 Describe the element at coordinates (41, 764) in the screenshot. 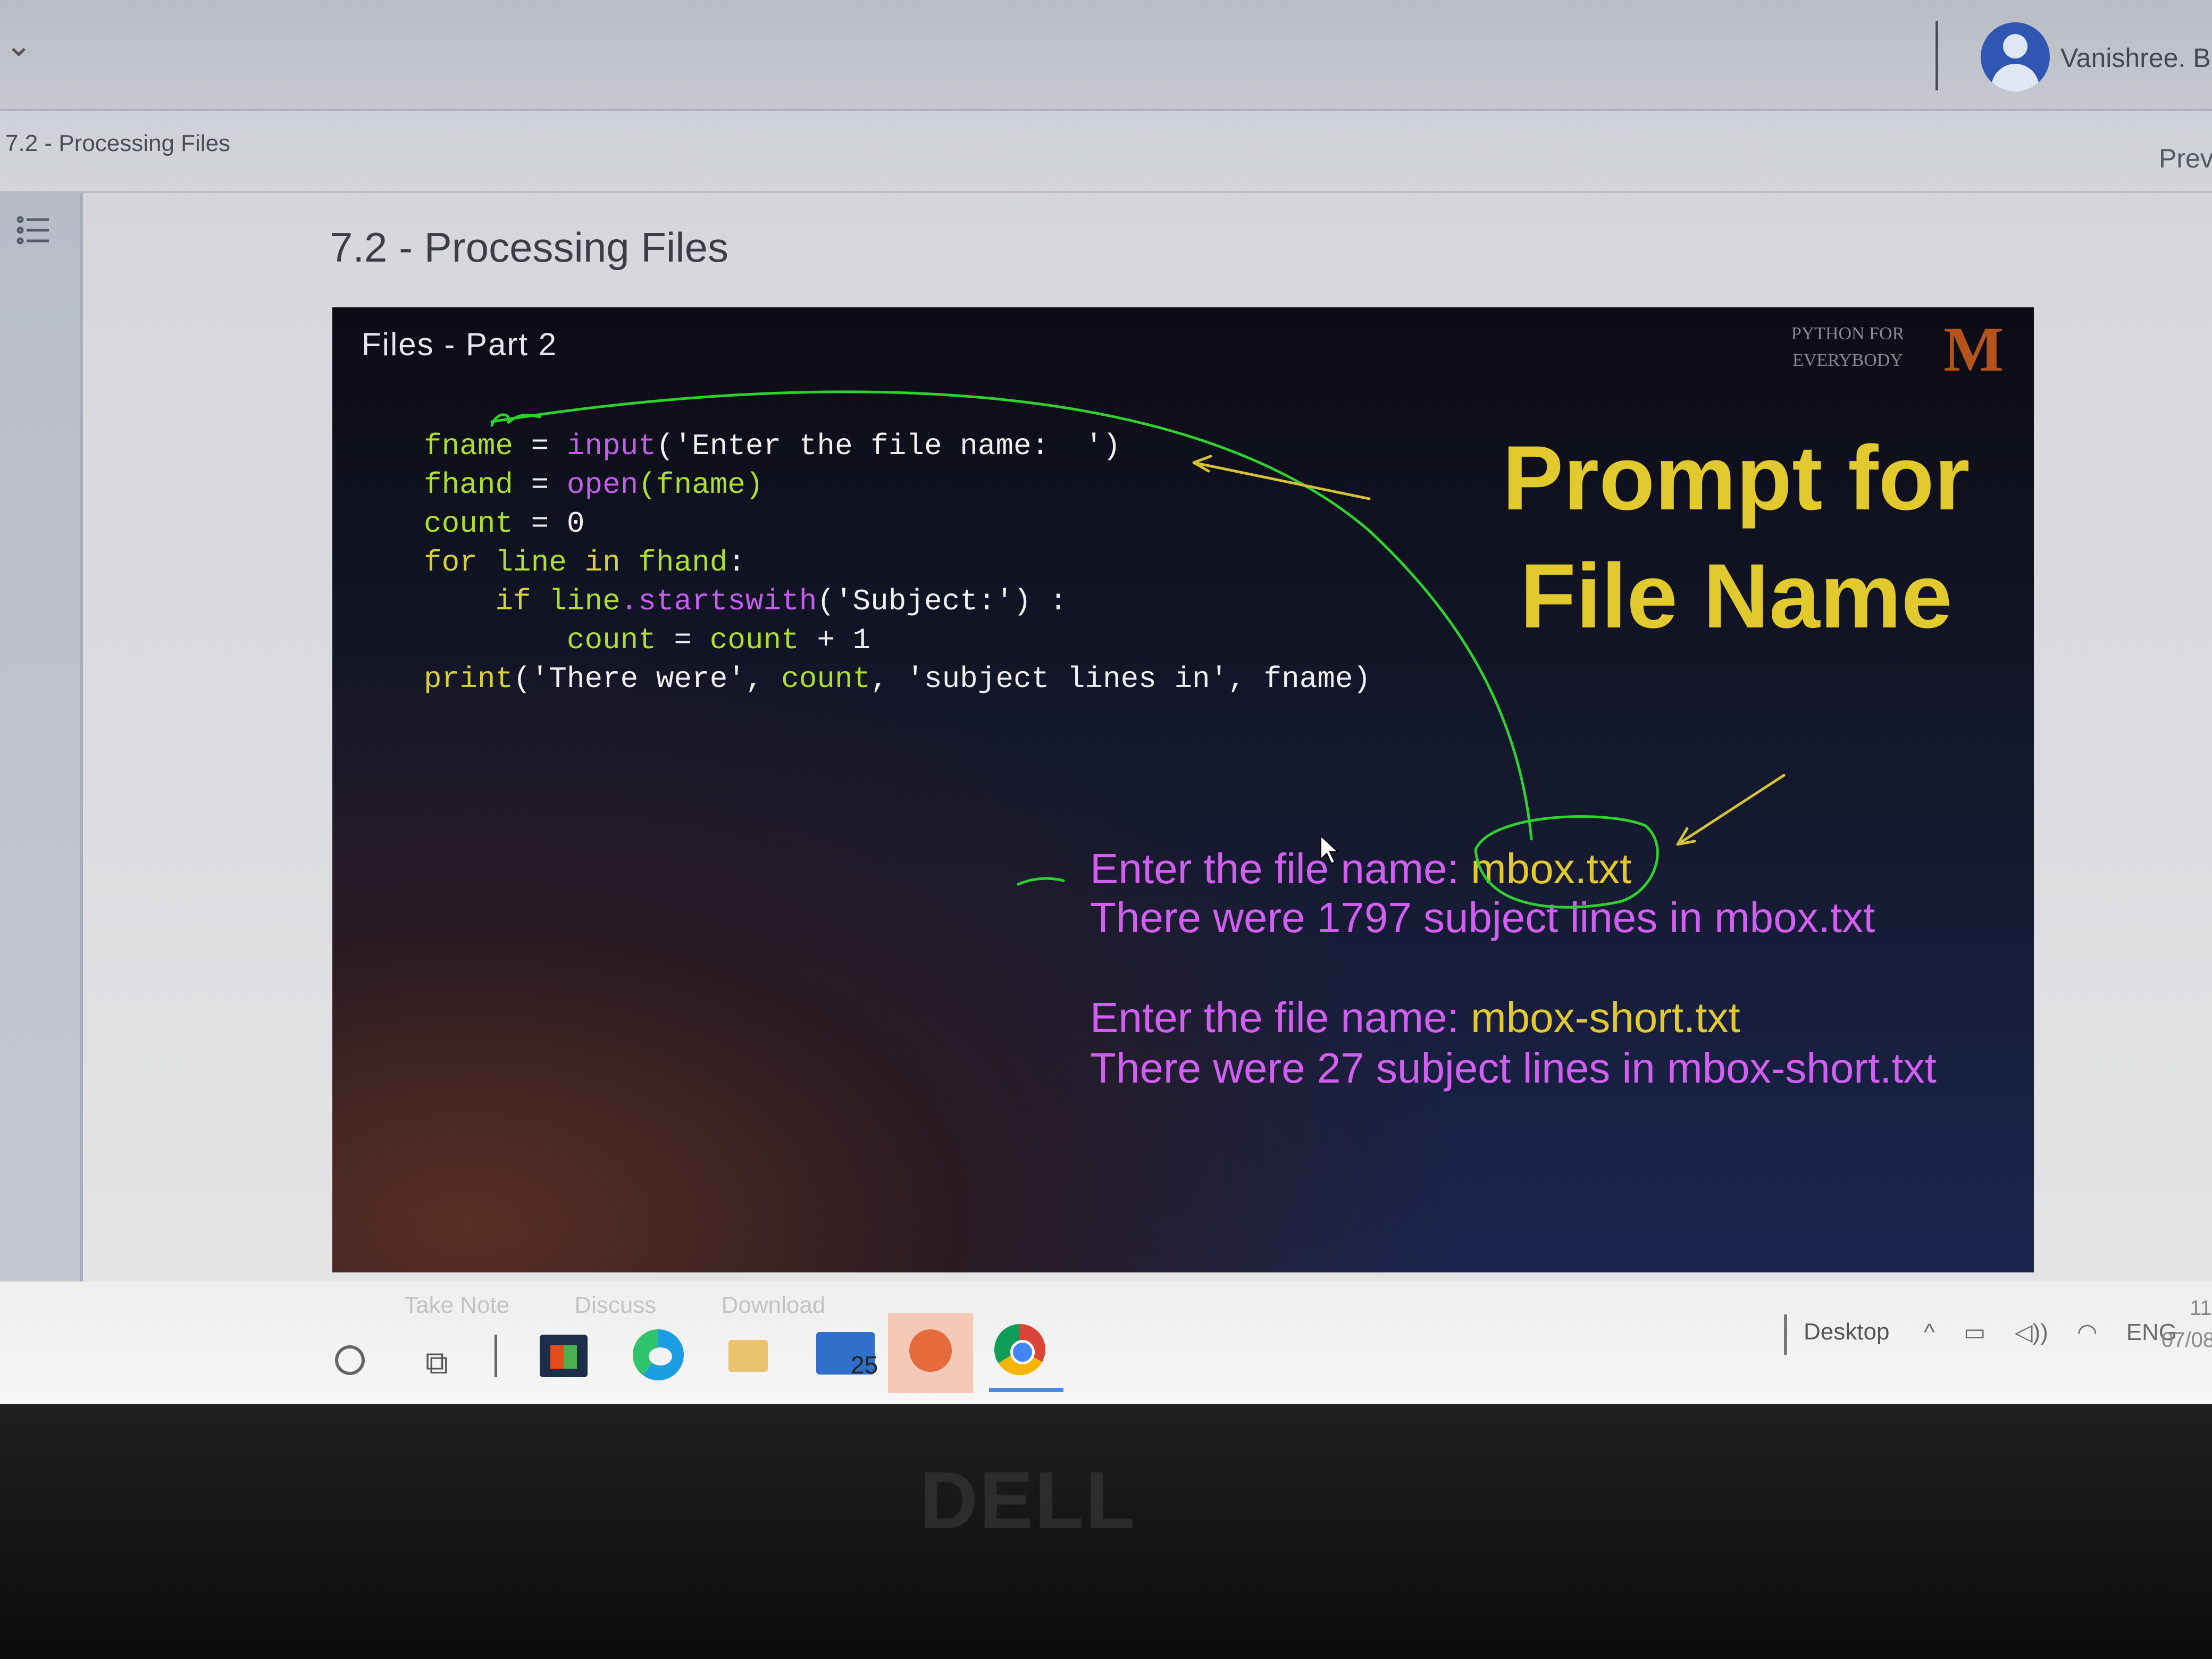

I see `course-sidebar` at that location.